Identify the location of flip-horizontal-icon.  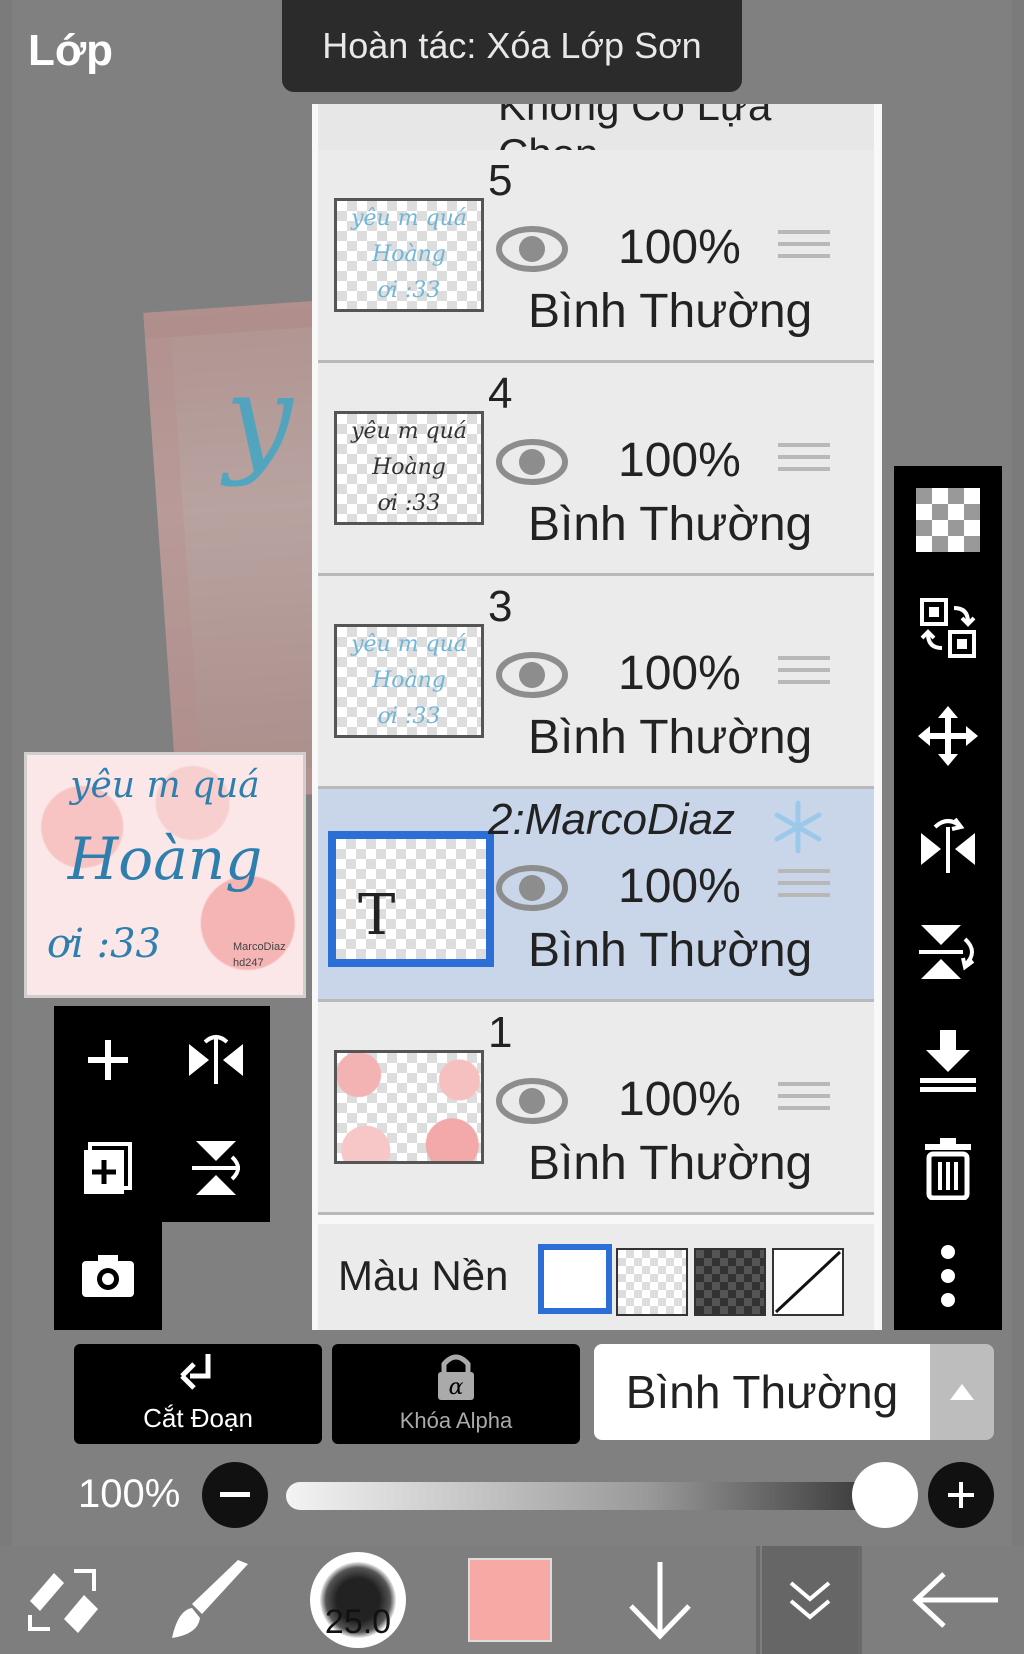
(216, 1059).